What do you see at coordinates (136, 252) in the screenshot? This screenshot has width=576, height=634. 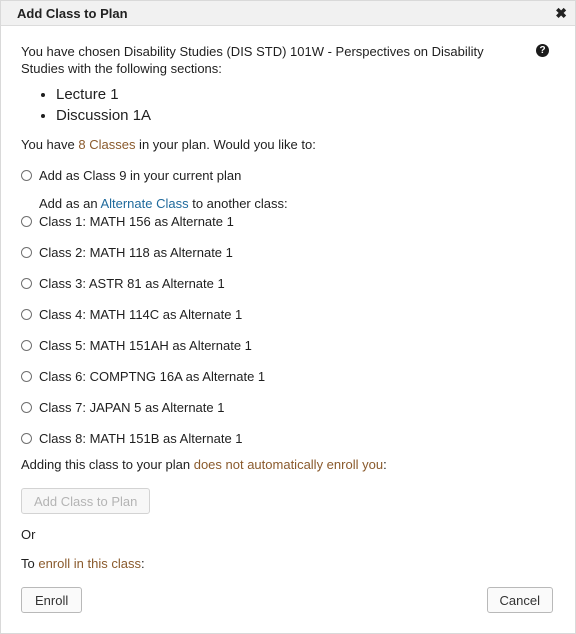 I see `alternate-option-label: Class 2: MATH 118 as Alternate 1` at bounding box center [136, 252].